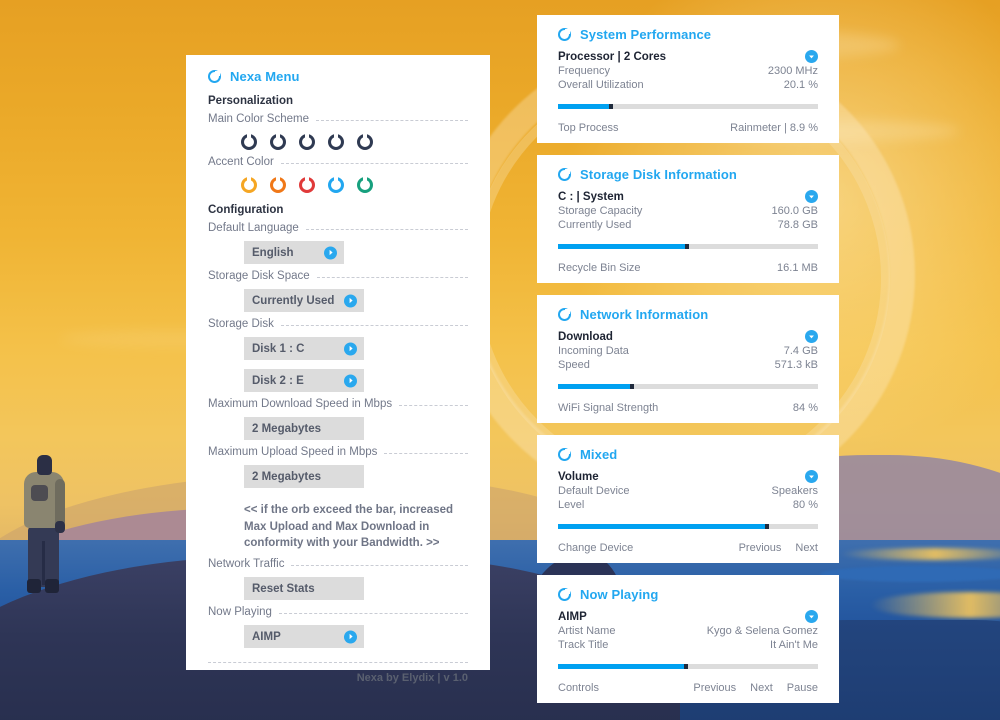 This screenshot has width=1000, height=720. Describe the element at coordinates (587, 631) in the screenshot. I see `row-label: Artist Name` at that location.